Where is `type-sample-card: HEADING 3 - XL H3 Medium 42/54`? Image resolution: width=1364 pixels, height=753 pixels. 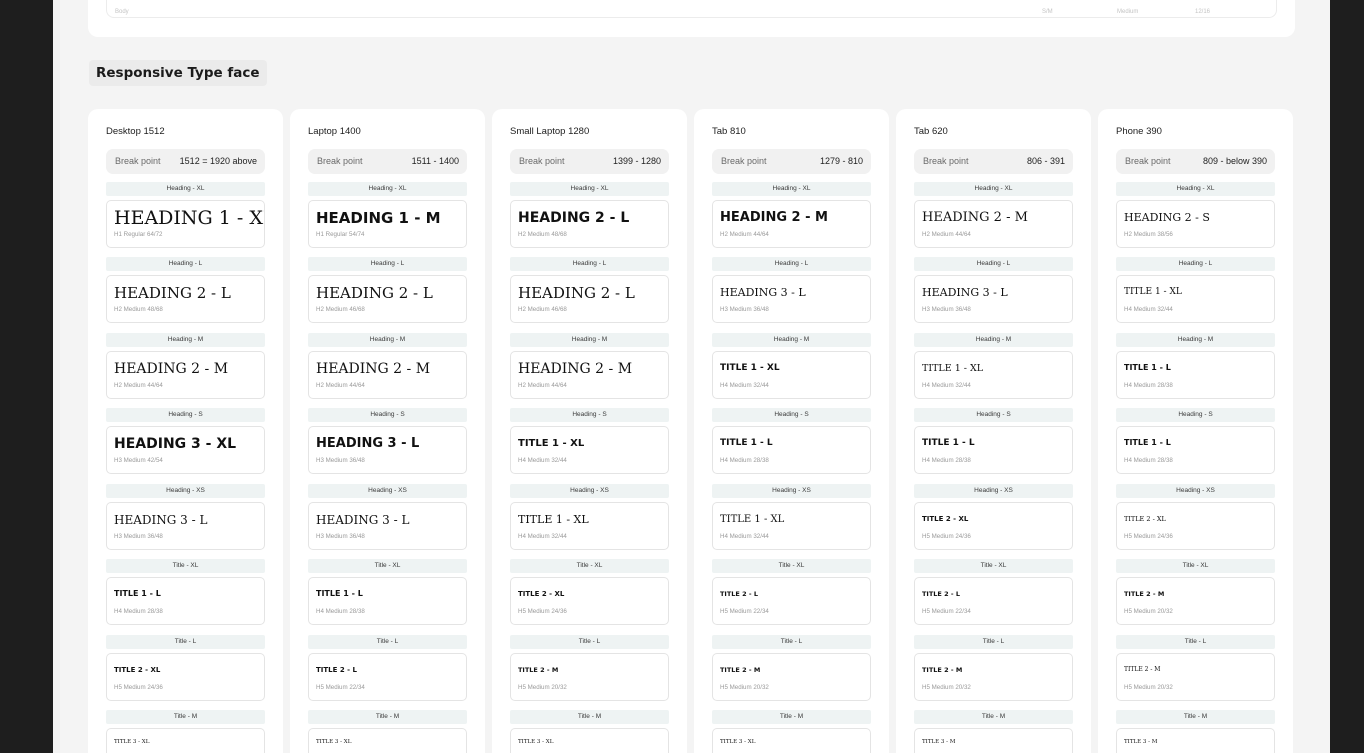
type-sample-card: HEADING 3 - XL H3 Medium 42/54 is located at coordinates (185, 450).